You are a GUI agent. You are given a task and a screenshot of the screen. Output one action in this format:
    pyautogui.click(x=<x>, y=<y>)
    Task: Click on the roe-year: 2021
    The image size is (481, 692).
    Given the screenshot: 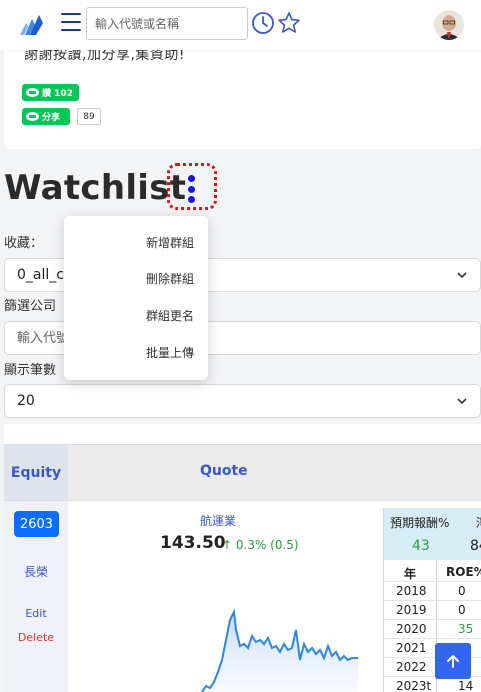 What is the action you would take?
    pyautogui.click(x=411, y=648)
    